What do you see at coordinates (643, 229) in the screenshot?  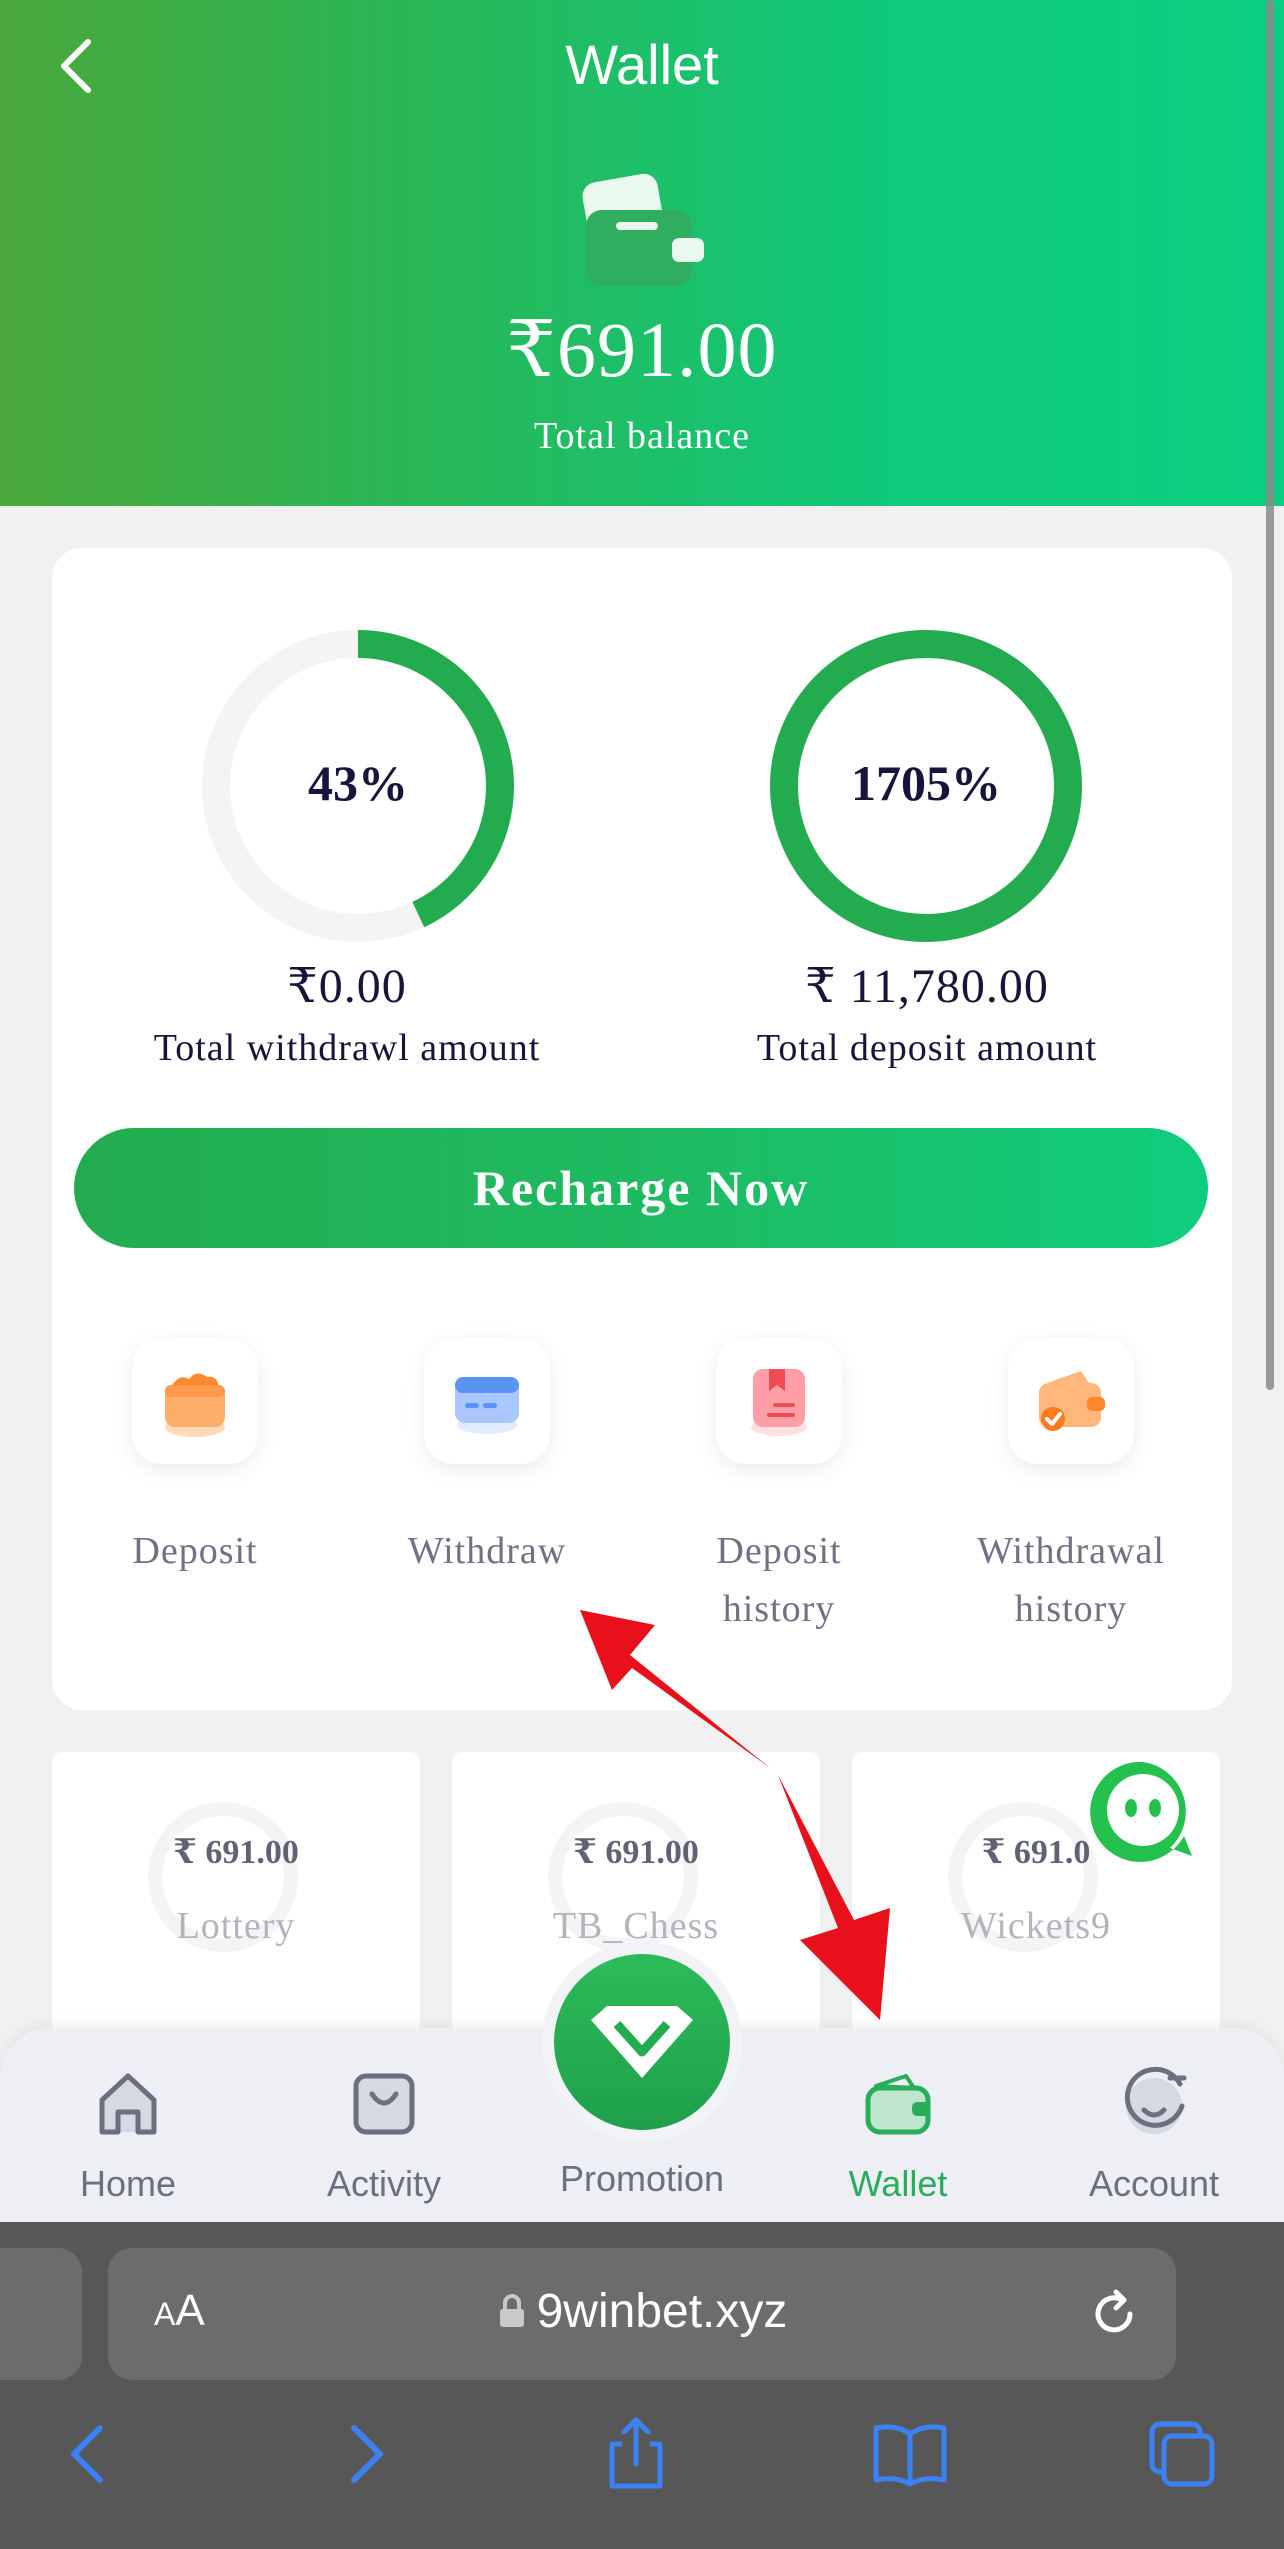 I see `wallet-icon` at bounding box center [643, 229].